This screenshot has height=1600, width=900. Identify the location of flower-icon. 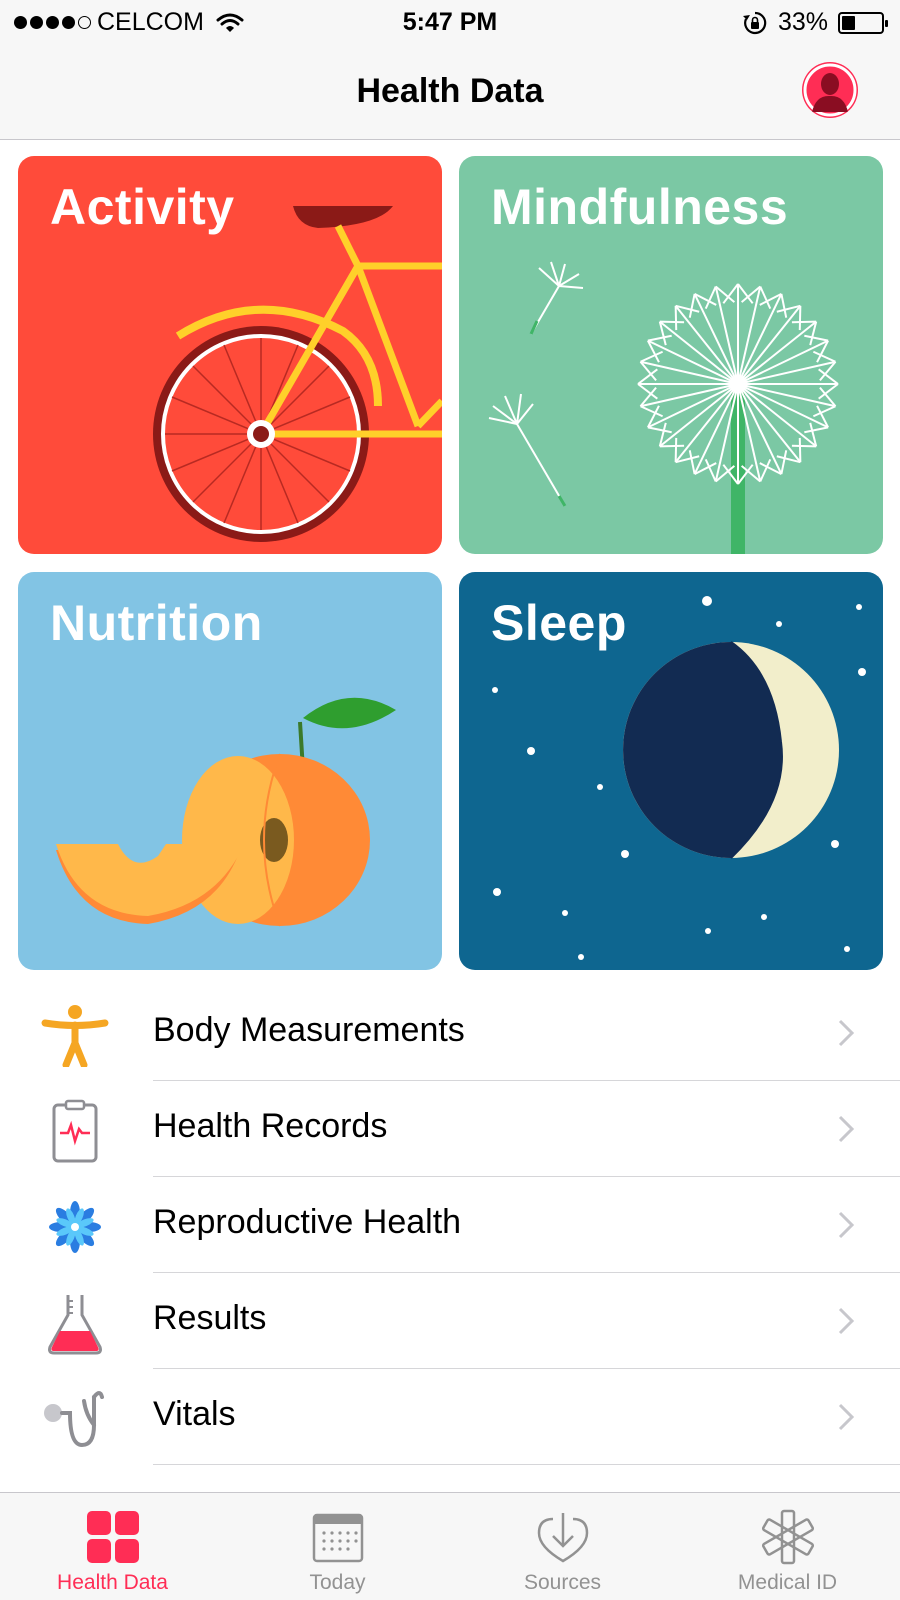
(75, 1227).